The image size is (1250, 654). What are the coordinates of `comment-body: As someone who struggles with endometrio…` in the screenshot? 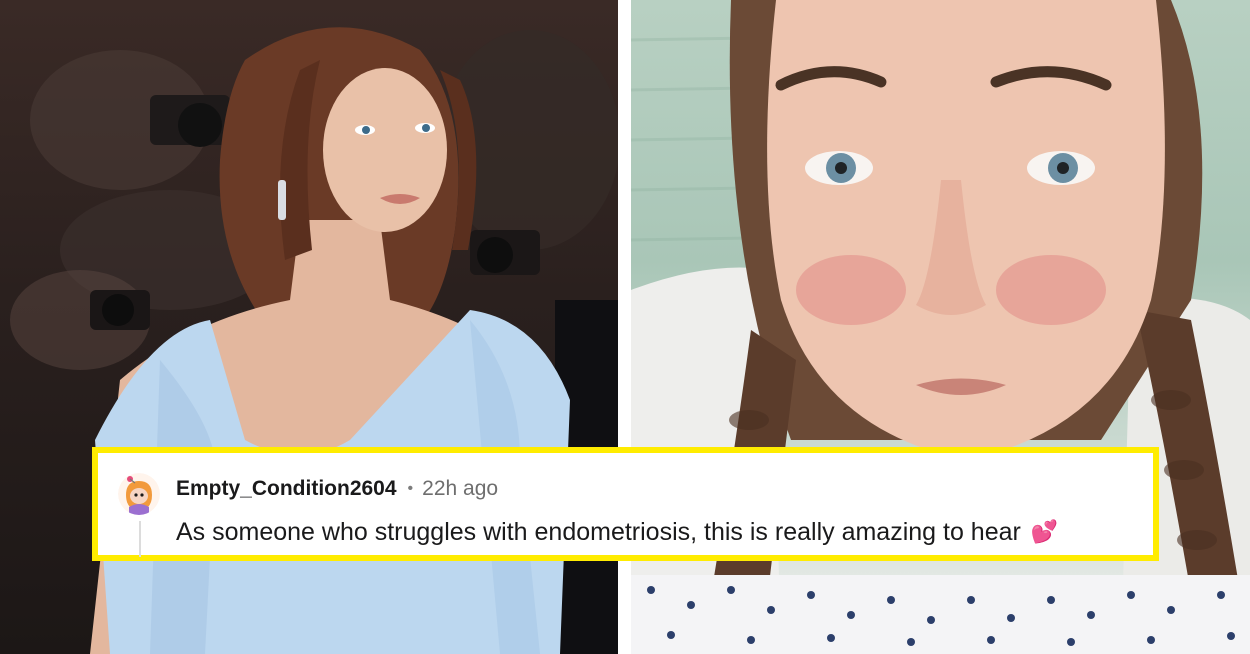 It's located at (617, 532).